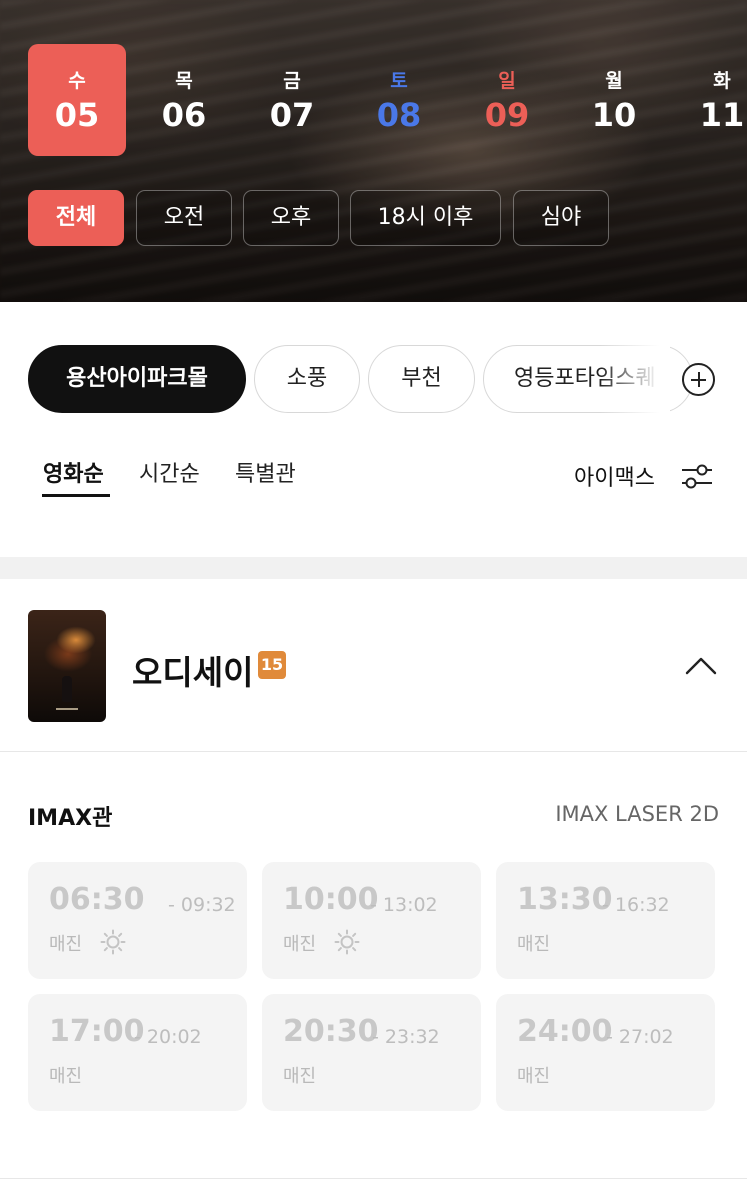 The image size is (747, 1200). Describe the element at coordinates (331, 899) in the screenshot. I see `start-time: 10:00` at that location.